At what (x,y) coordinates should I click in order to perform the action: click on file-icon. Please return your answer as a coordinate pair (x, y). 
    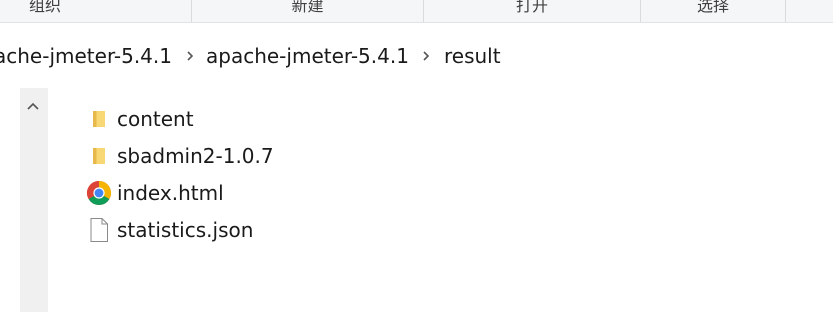
    Looking at the image, I should click on (99, 230).